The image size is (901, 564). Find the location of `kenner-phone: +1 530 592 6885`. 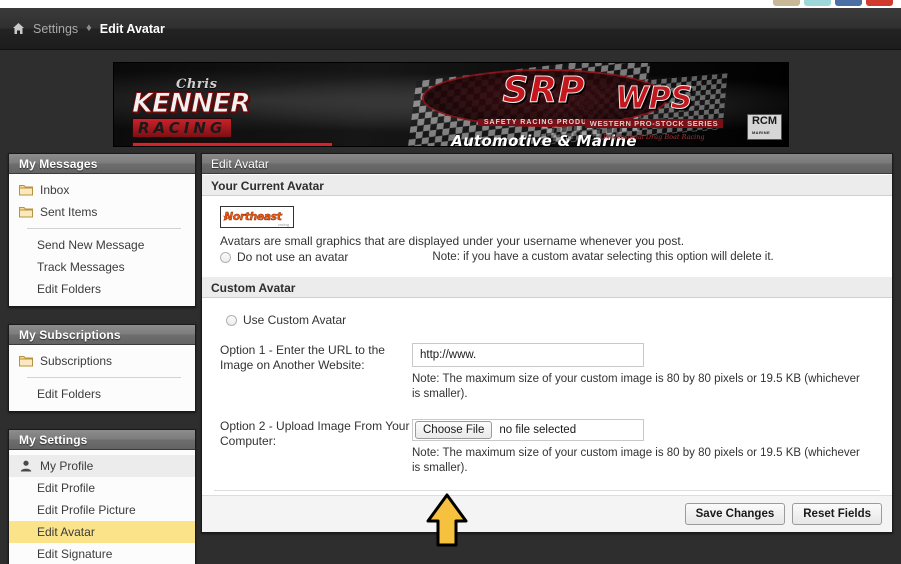

kenner-phone: +1 530 592 6885 is located at coordinates (232, 144).